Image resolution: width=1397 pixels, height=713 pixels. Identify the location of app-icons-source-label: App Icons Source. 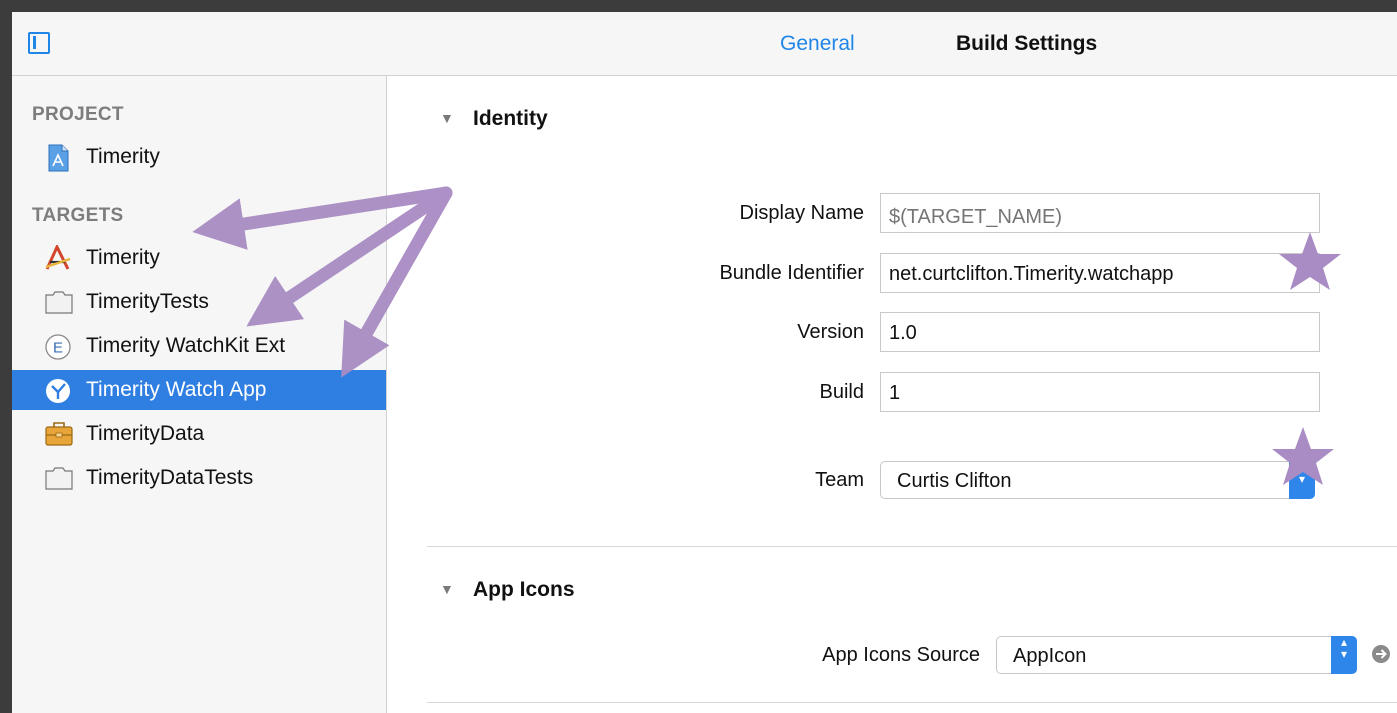
(901, 655).